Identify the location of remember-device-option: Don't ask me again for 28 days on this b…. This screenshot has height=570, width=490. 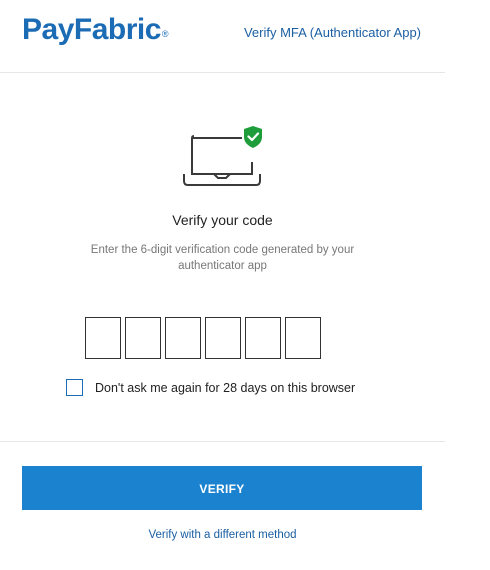
(210, 387).